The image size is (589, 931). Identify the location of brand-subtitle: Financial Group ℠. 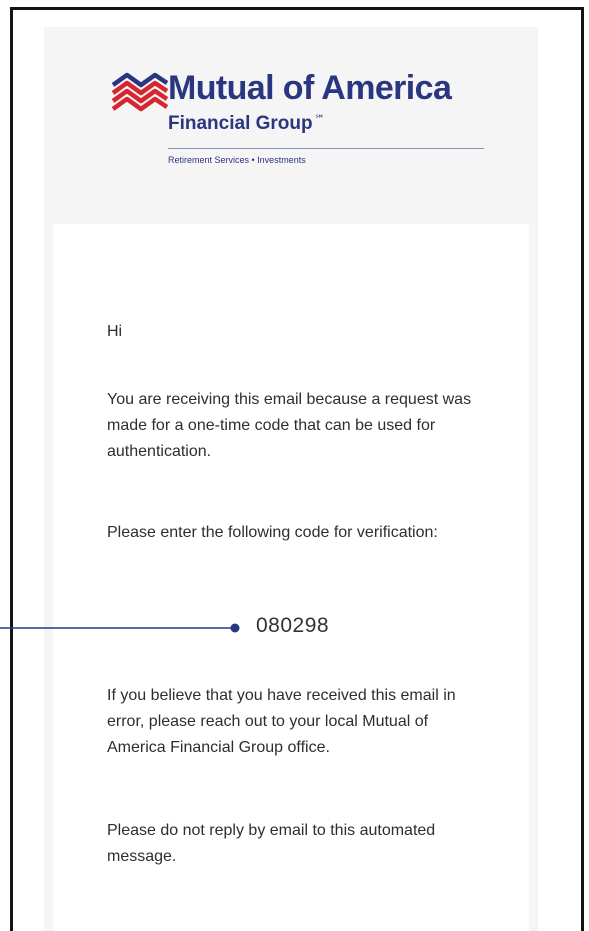
(246, 122).